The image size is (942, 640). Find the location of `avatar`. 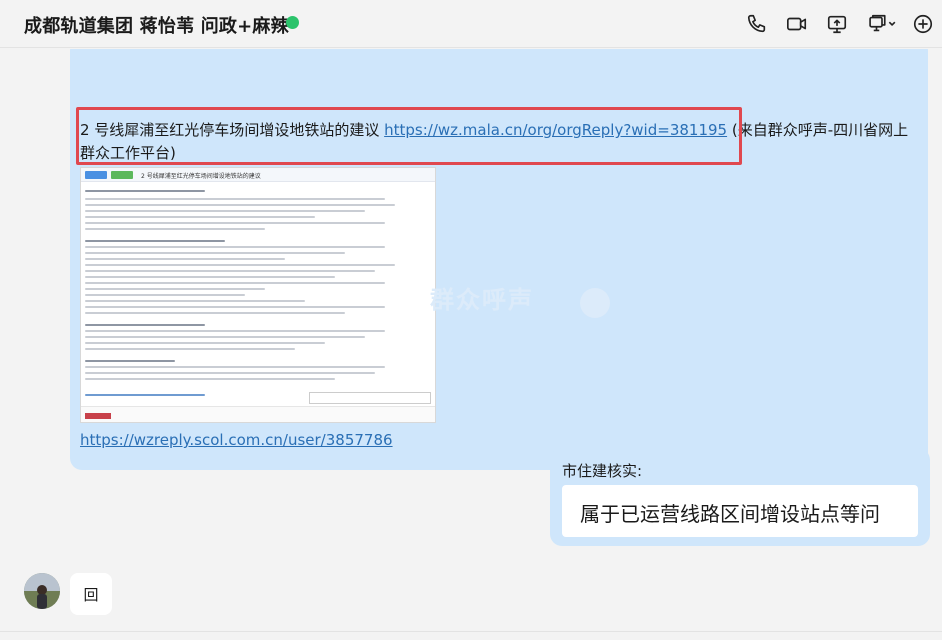

avatar is located at coordinates (42, 591).